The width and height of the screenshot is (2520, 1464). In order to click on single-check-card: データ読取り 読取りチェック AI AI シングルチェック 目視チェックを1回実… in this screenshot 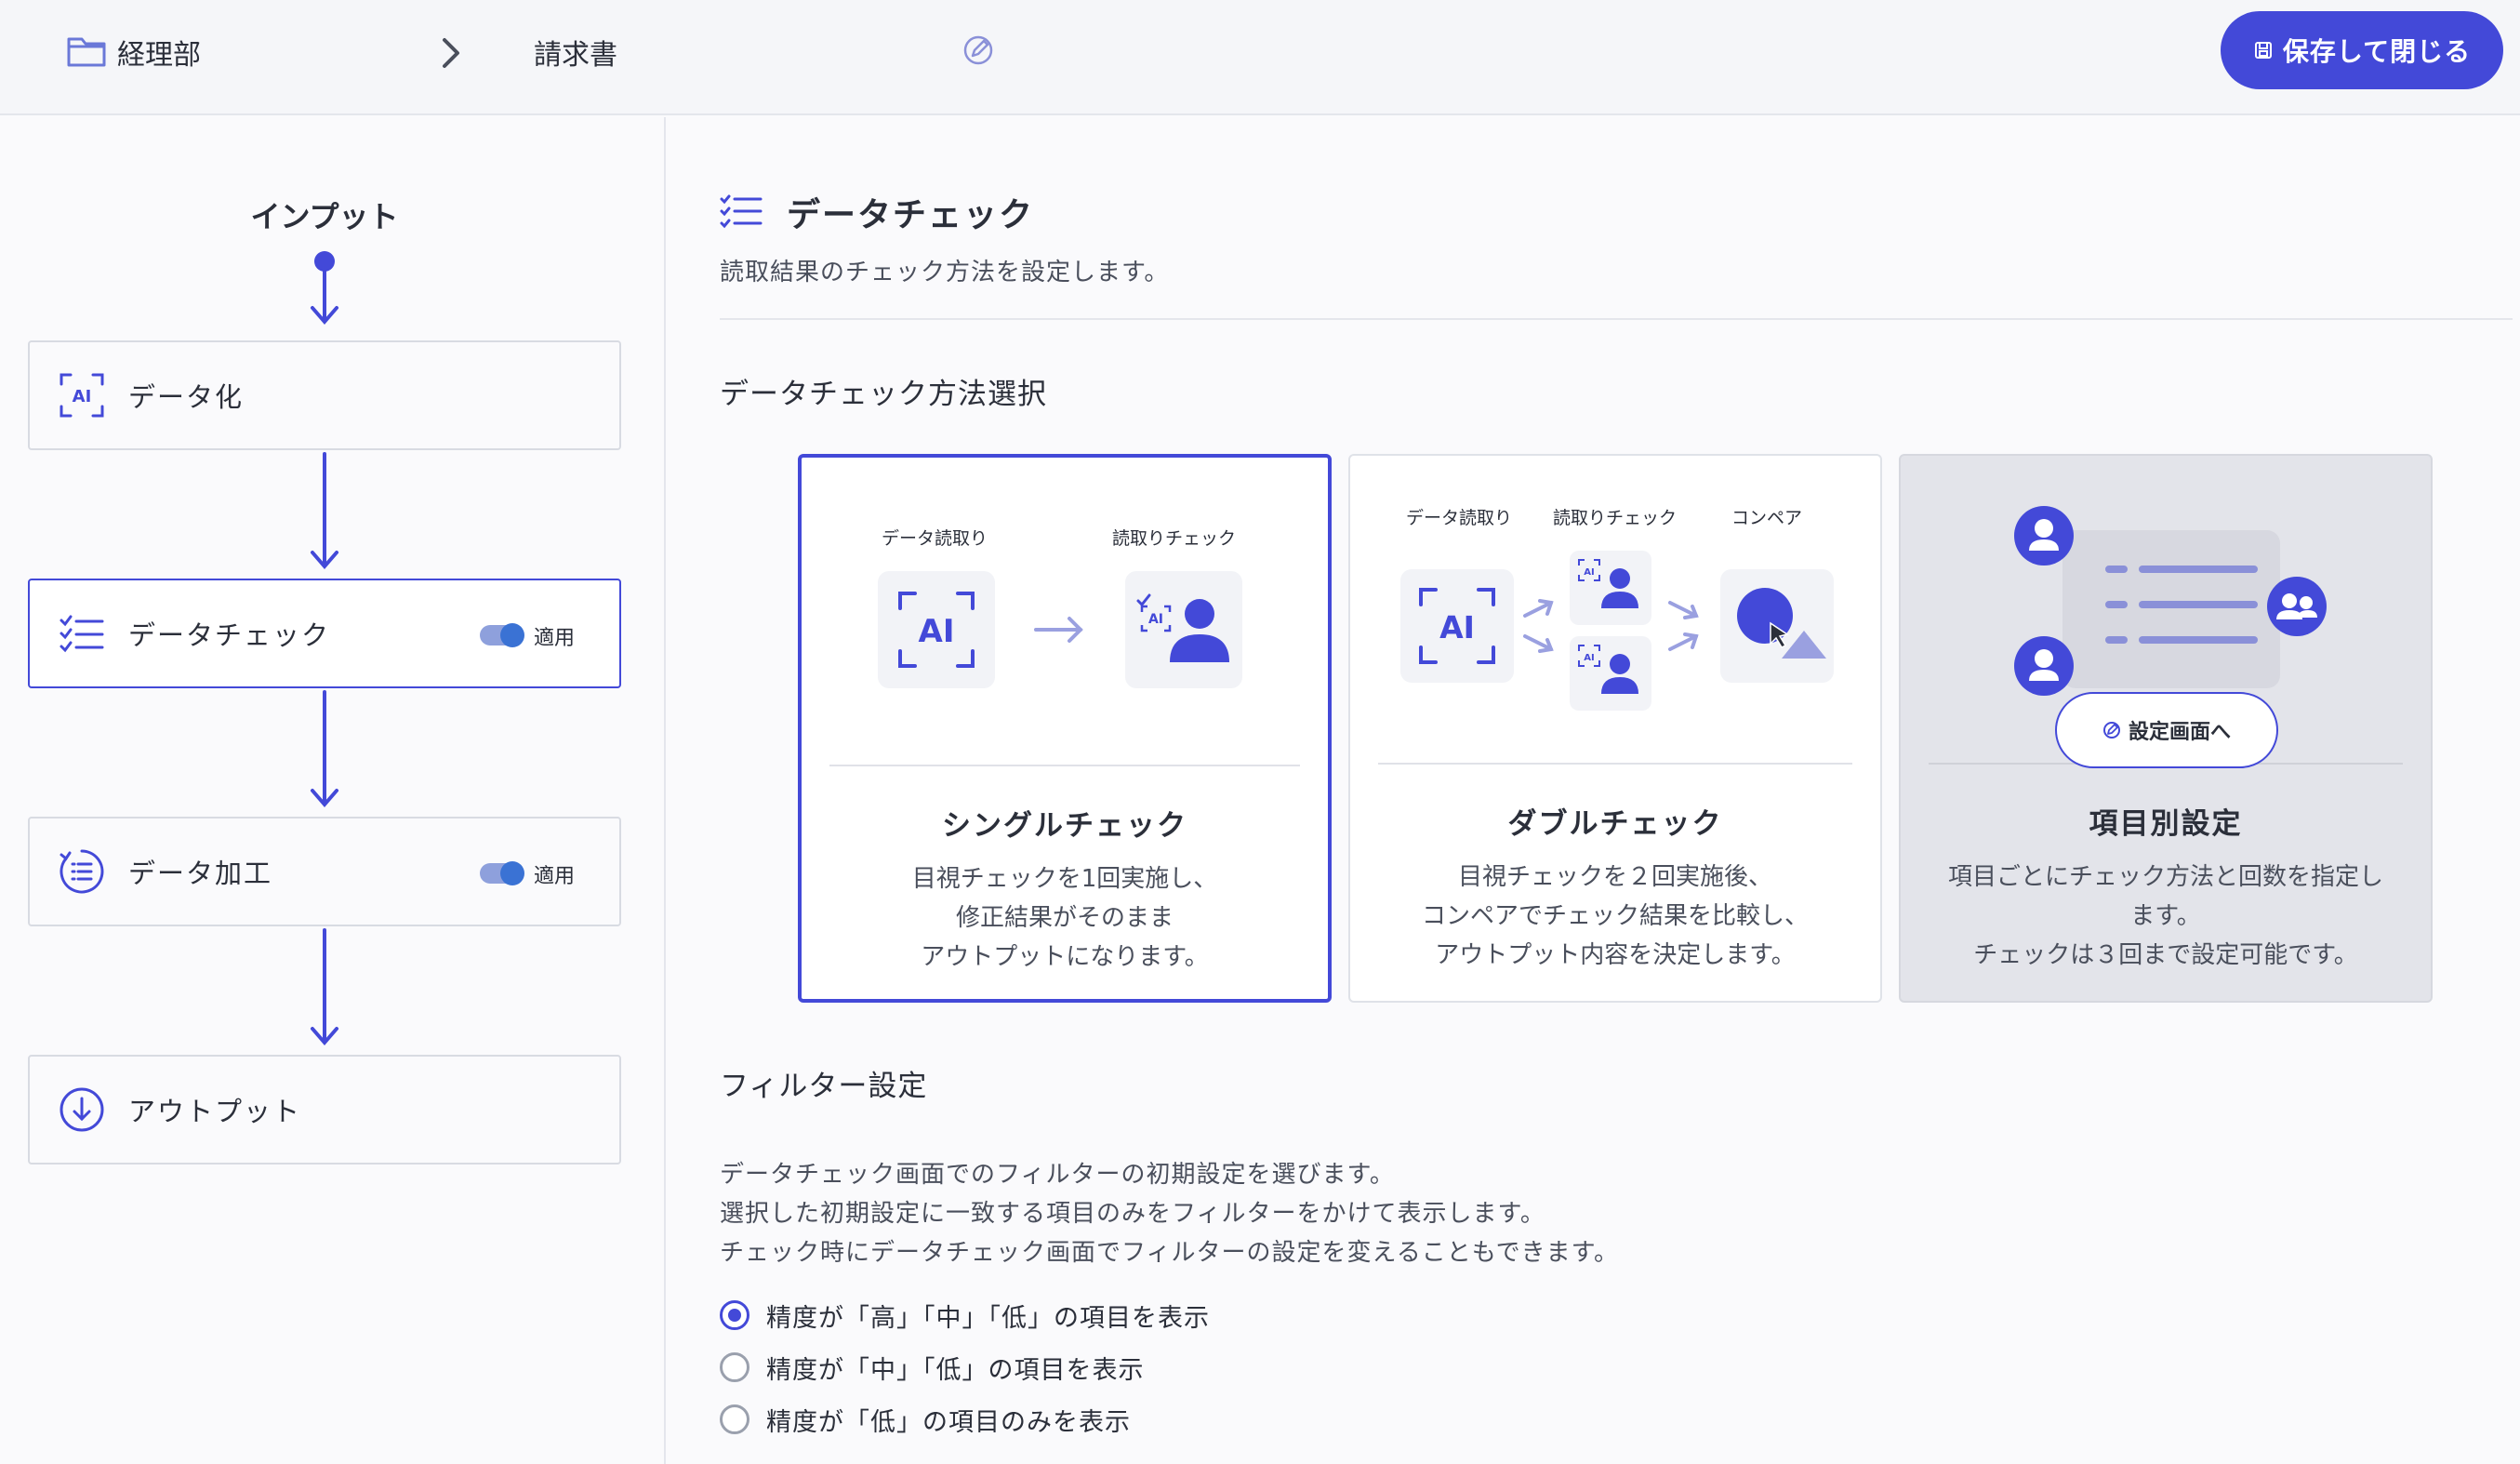, I will do `click(1065, 728)`.